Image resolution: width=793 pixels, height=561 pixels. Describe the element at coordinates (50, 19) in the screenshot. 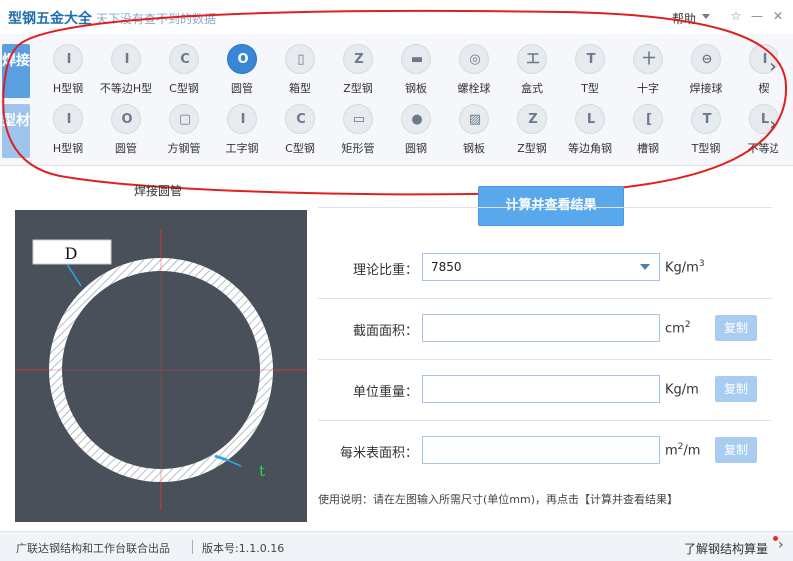

I see `app-title: 型钢五金大全` at that location.